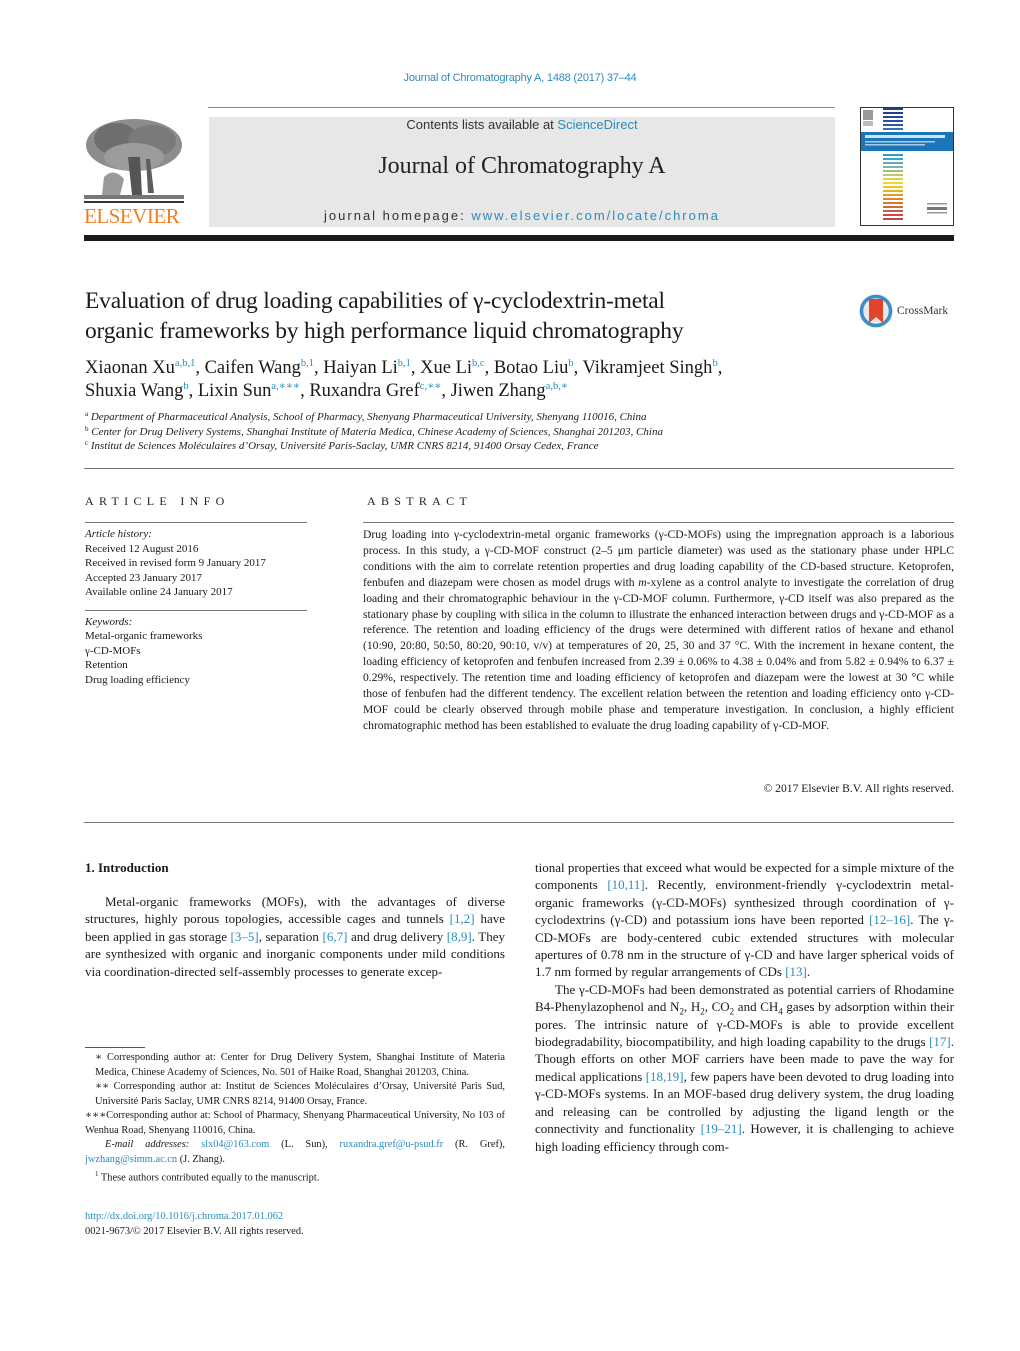  Describe the element at coordinates (134, 161) in the screenshot. I see `elsevier-tree-icon` at that location.